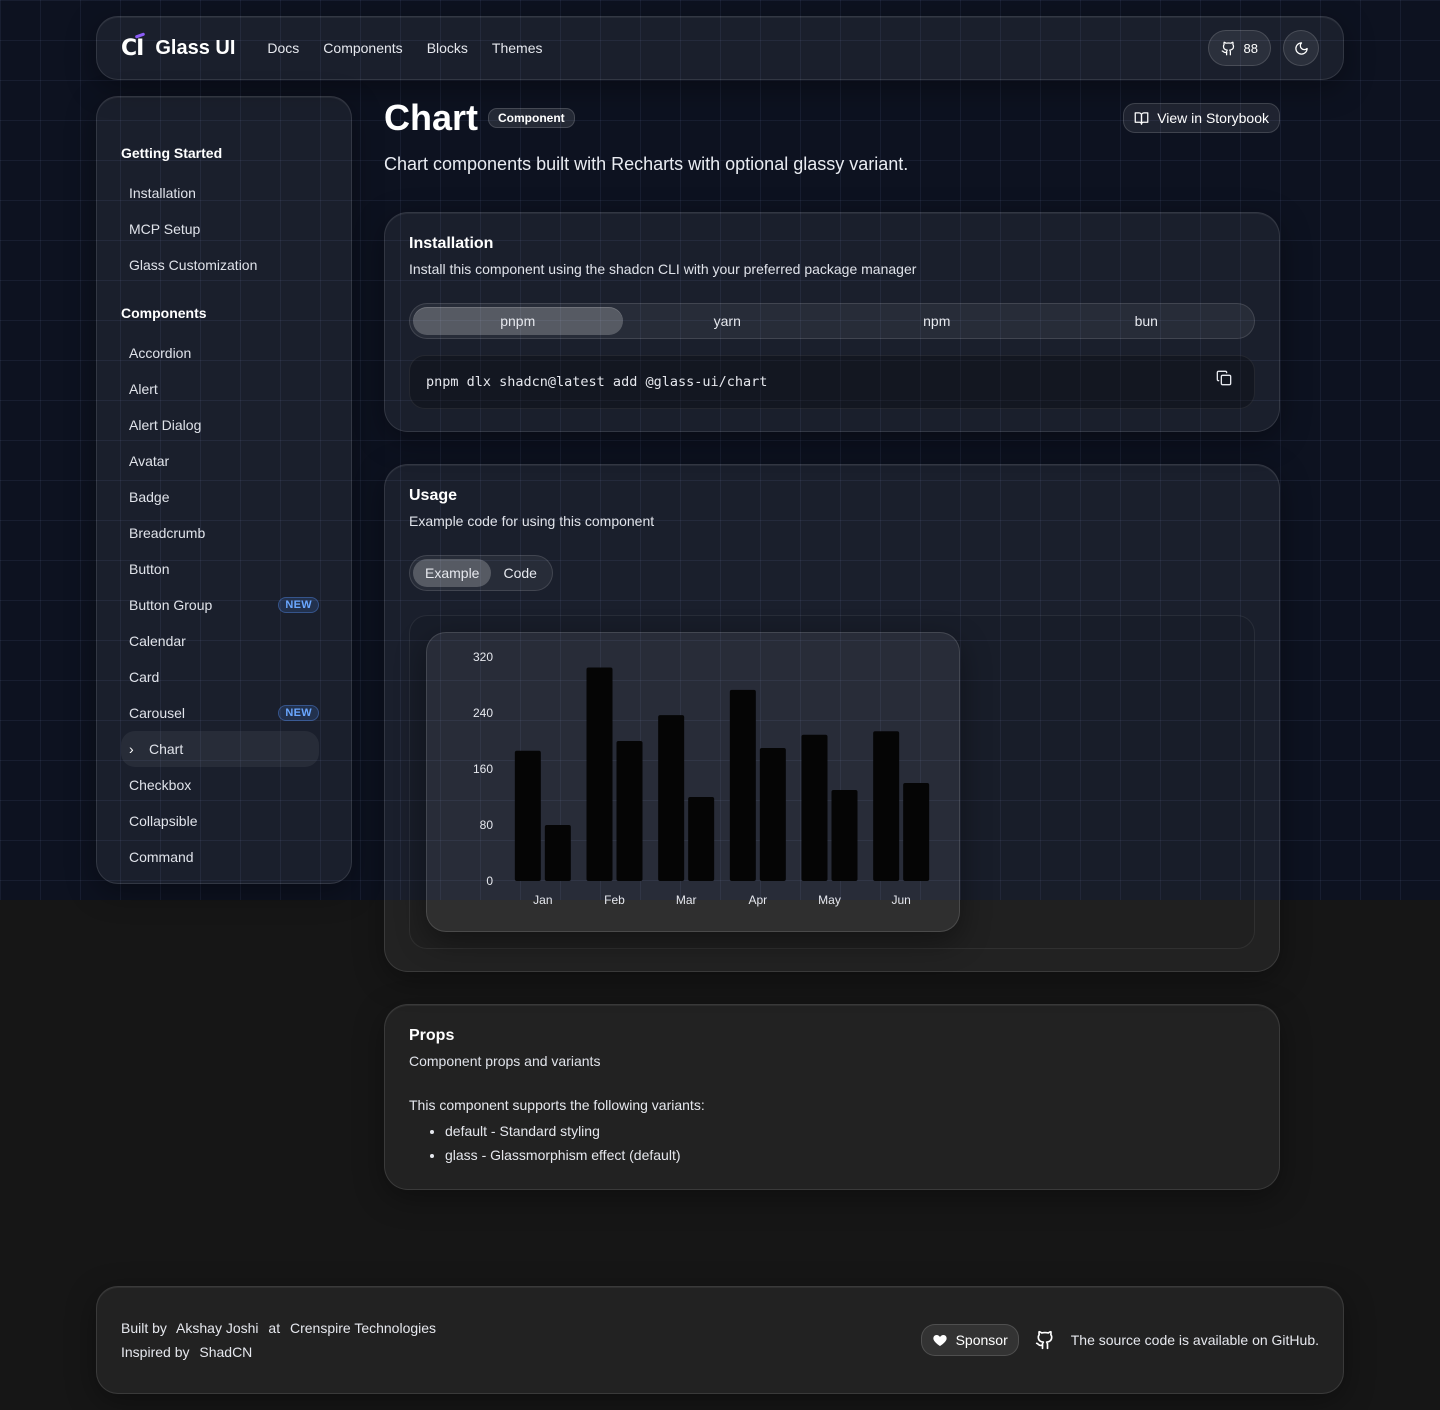 The height and width of the screenshot is (1410, 1440). I want to click on sponsor-button: Sponsor, so click(969, 1340).